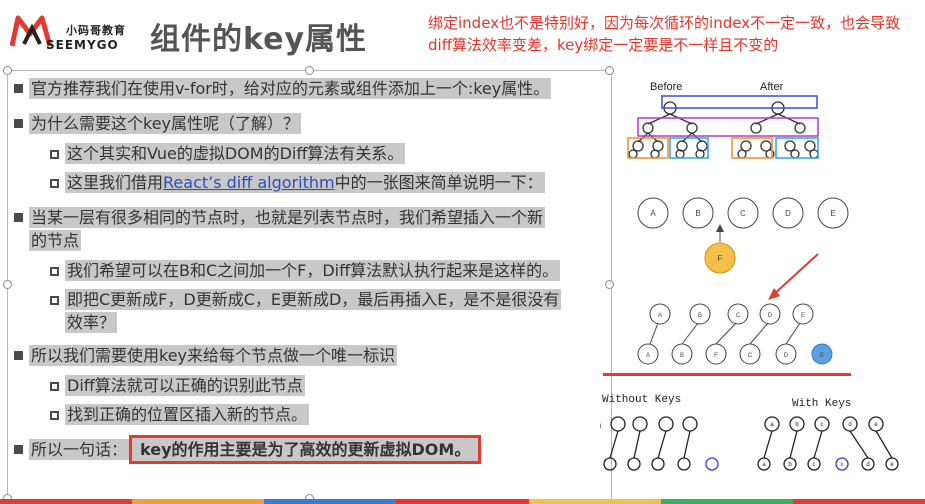 The height and width of the screenshot is (504, 925). I want to click on line-text: 这里我们借用, so click(115, 182).